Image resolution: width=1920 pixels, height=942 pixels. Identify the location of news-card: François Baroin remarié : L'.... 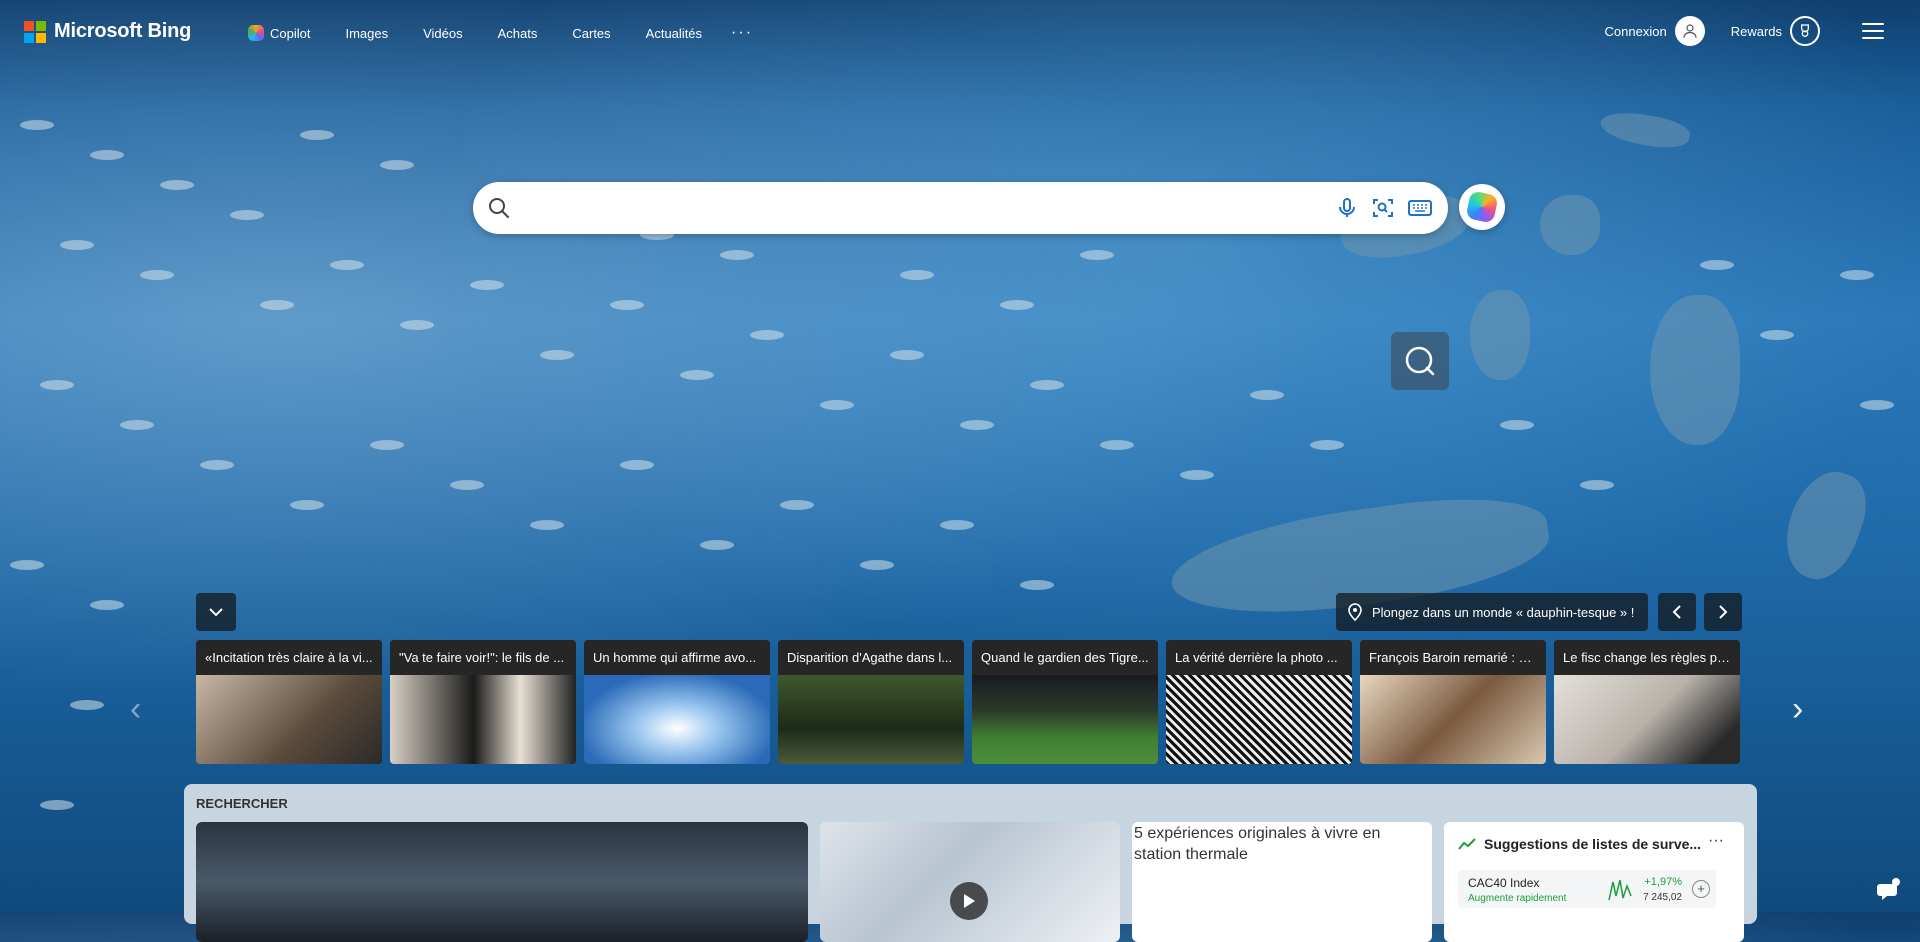
(1453, 702).